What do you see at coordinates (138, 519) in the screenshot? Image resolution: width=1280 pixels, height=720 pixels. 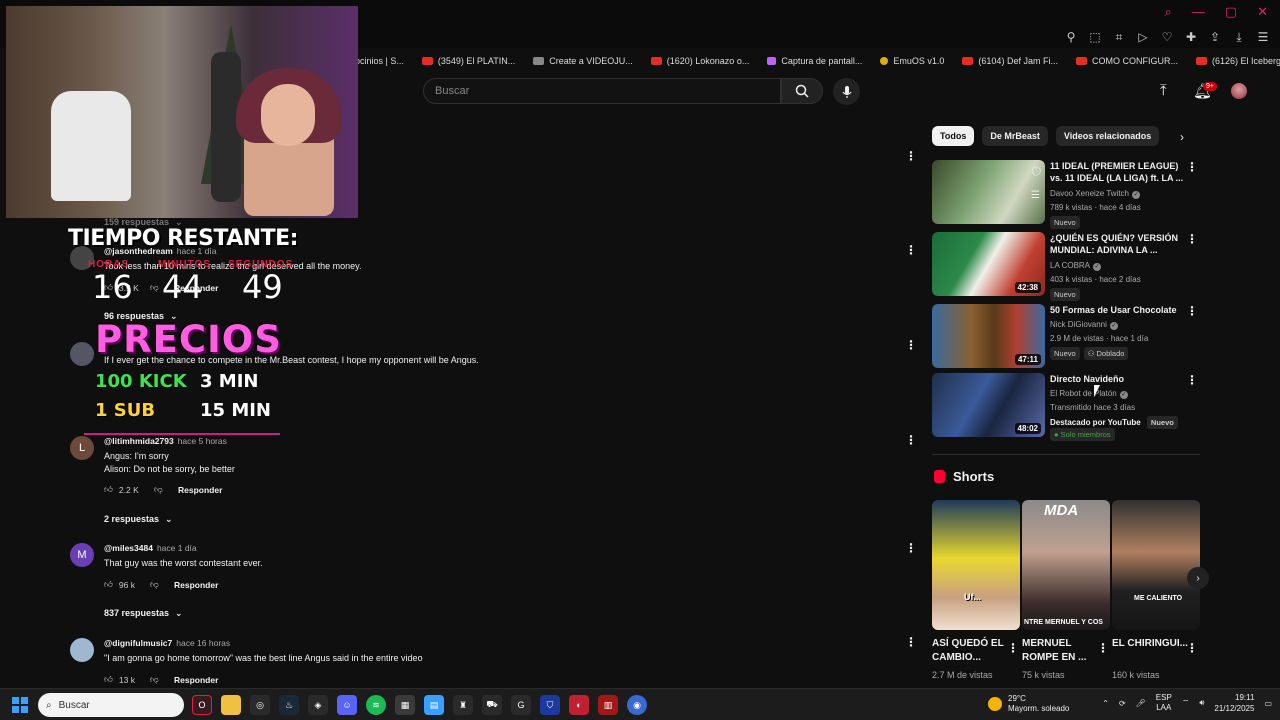 I see `replies-toggle: 2 respuestas ⌄` at bounding box center [138, 519].